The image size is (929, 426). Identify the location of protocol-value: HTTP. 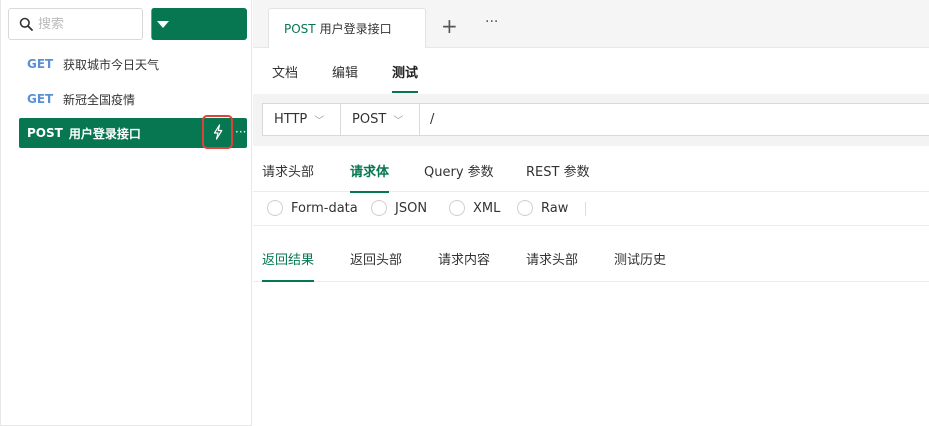
(291, 119).